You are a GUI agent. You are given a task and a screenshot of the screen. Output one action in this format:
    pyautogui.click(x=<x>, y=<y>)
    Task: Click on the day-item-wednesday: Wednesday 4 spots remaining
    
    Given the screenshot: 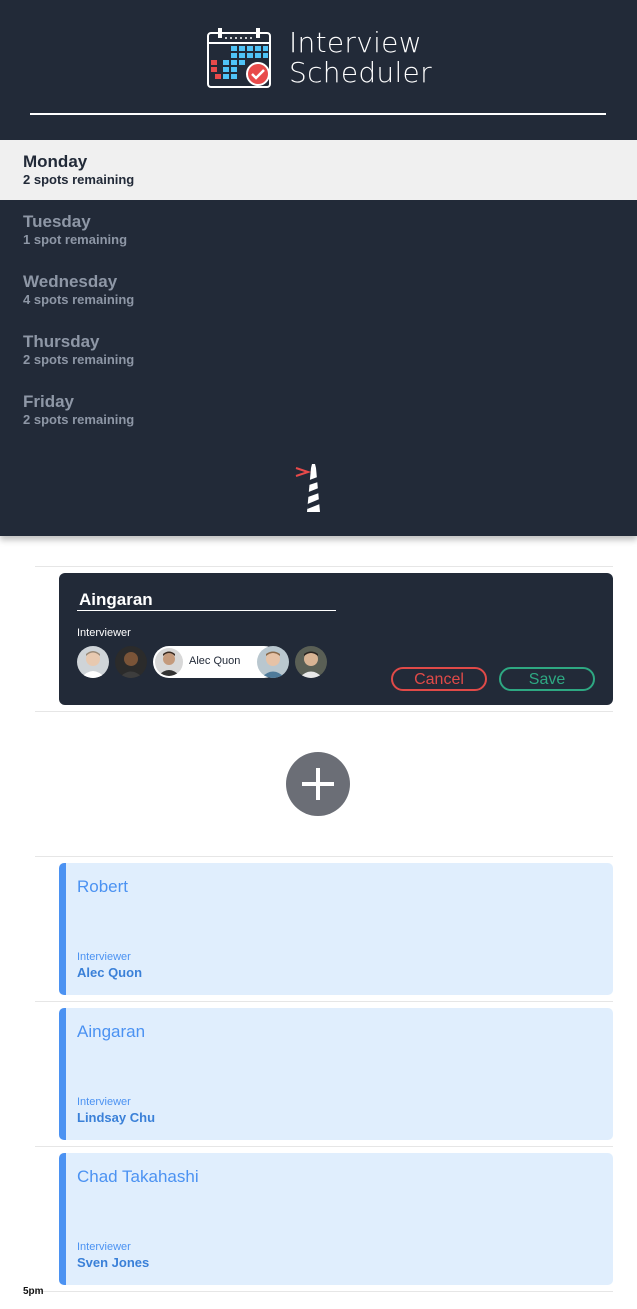 What is the action you would take?
    pyautogui.click(x=318, y=290)
    